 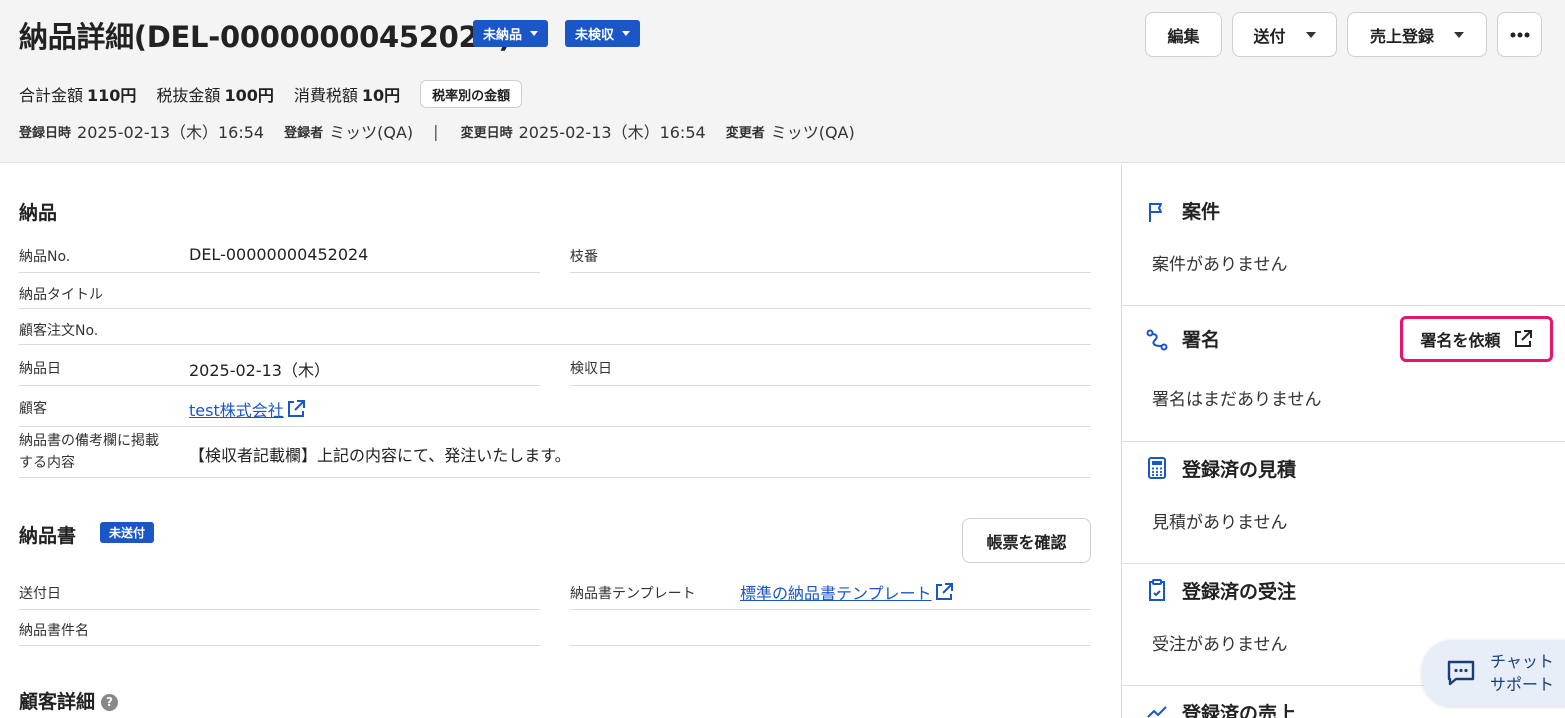 I want to click on request-signature-button: 署名を依頼, so click(x=1476, y=339).